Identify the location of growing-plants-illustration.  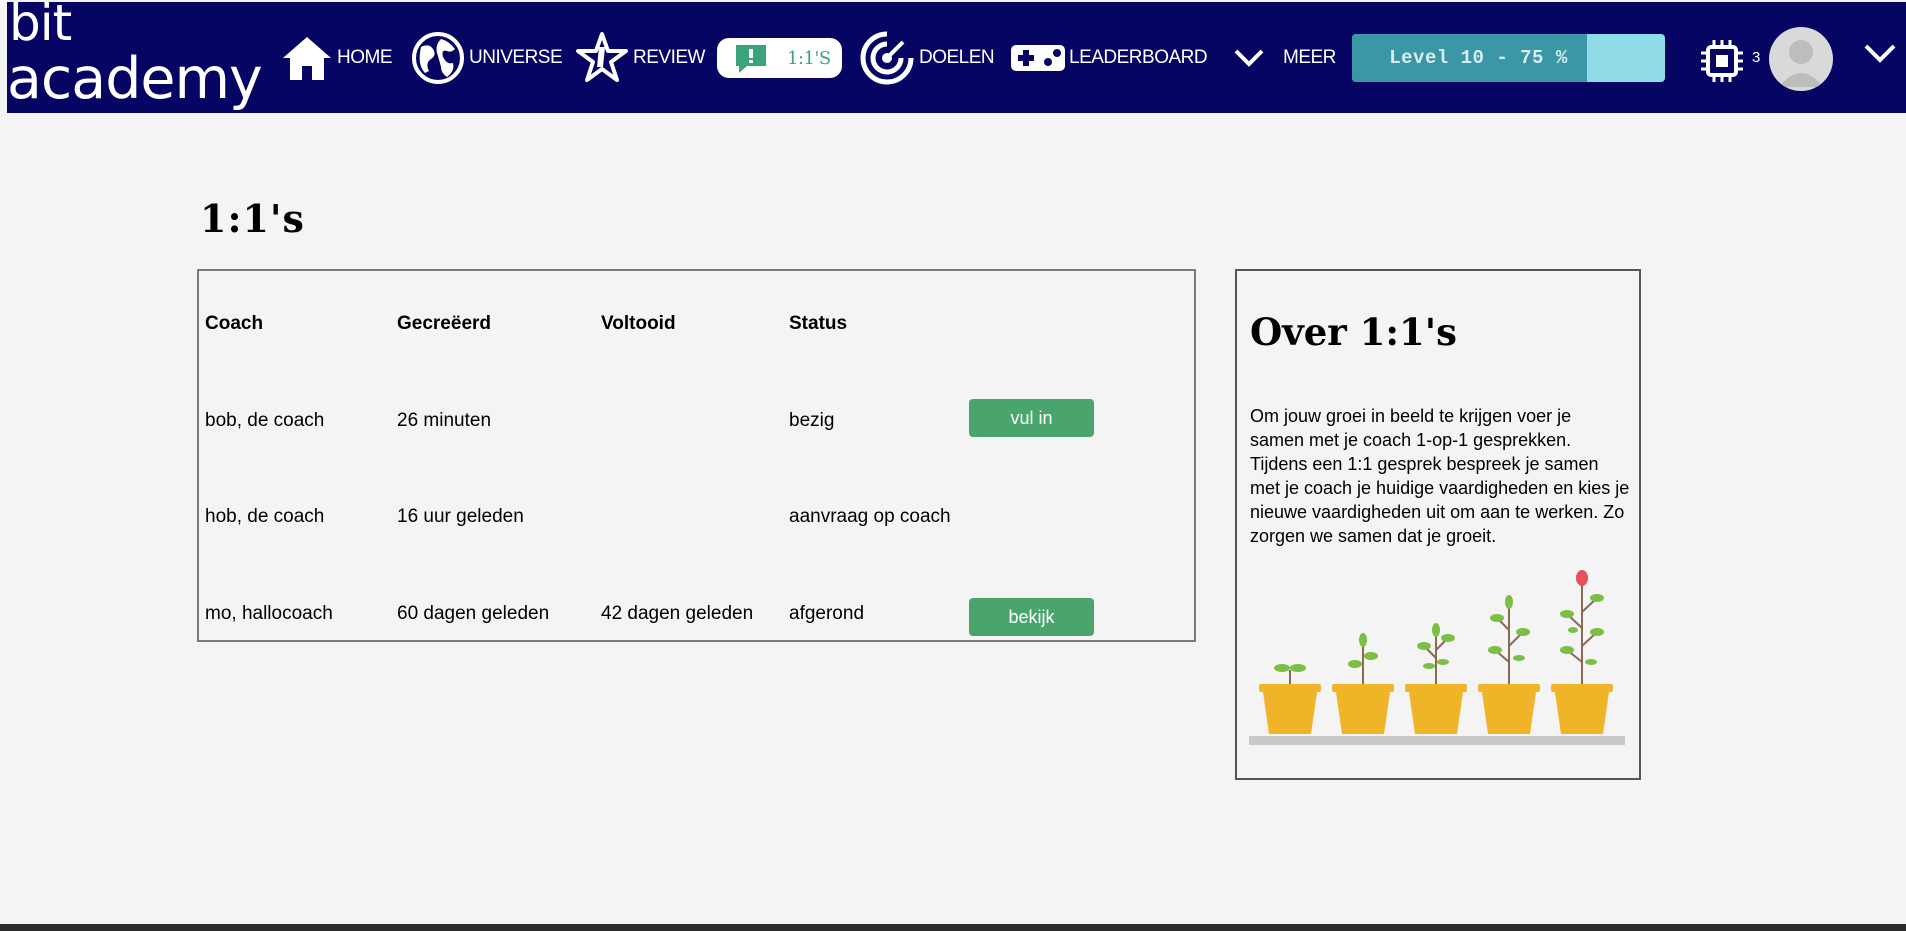
(1437, 657).